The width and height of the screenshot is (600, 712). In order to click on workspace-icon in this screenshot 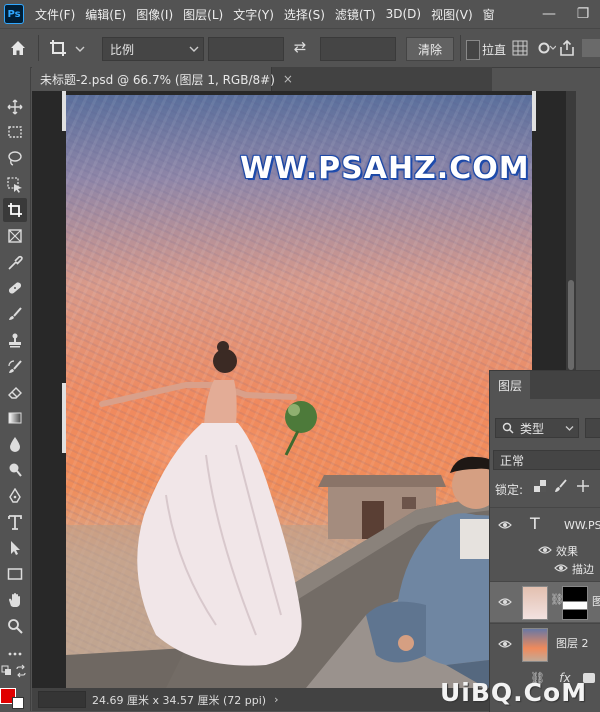, I will do `click(591, 48)`.